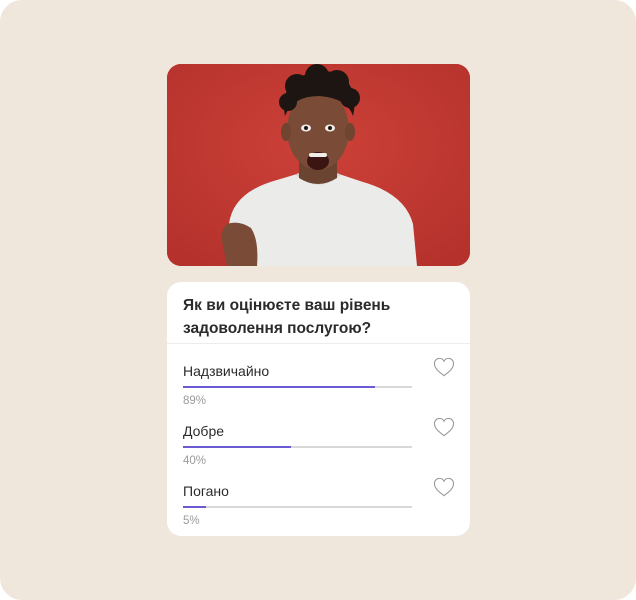 The height and width of the screenshot is (600, 636). What do you see at coordinates (318, 343) in the screenshot?
I see `divider` at bounding box center [318, 343].